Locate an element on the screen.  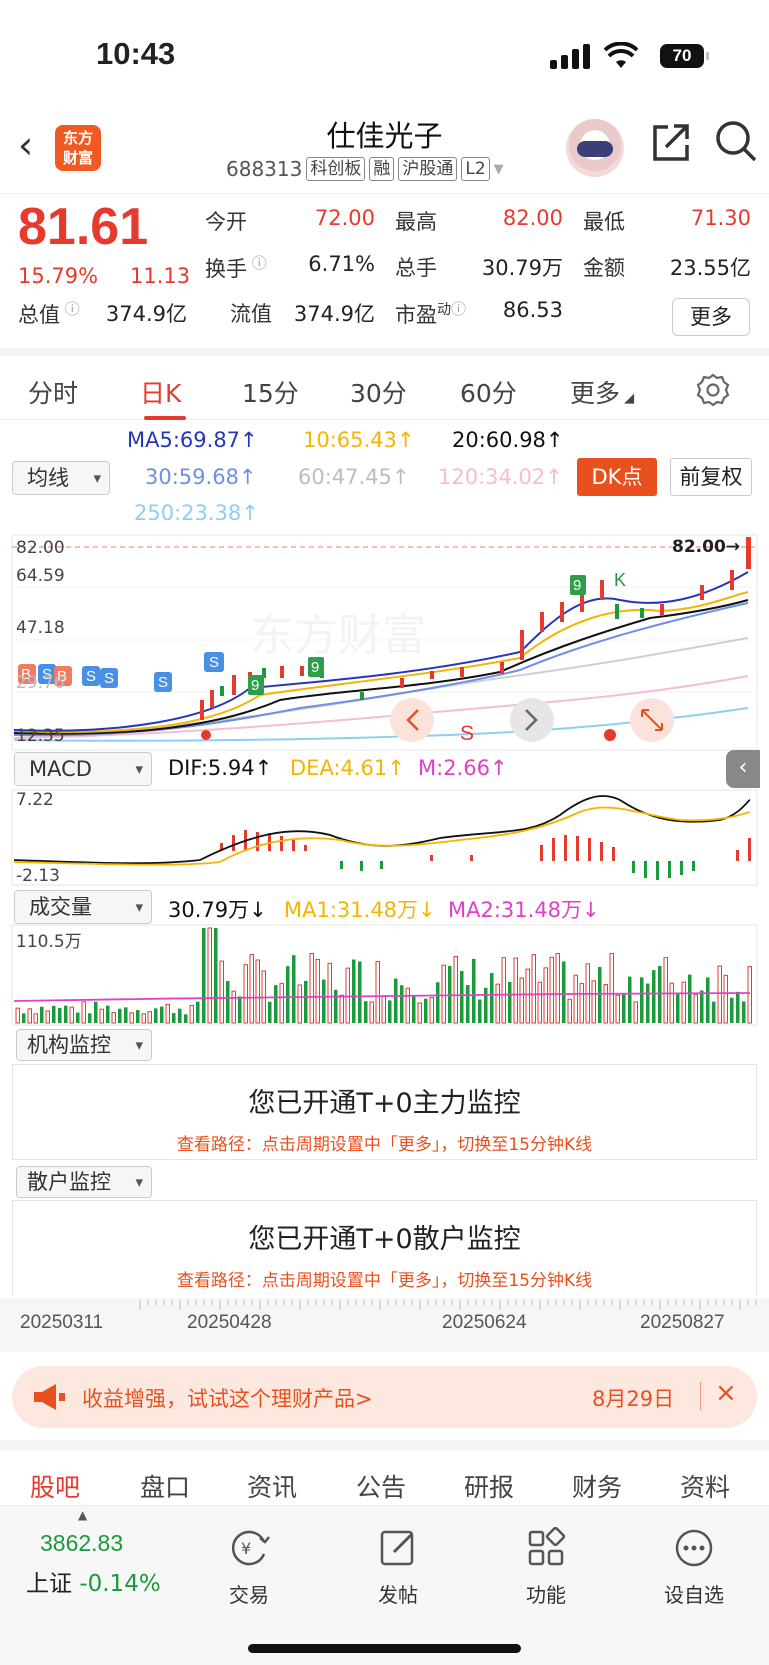
tab-forum: 股吧 is located at coordinates (55, 1486).